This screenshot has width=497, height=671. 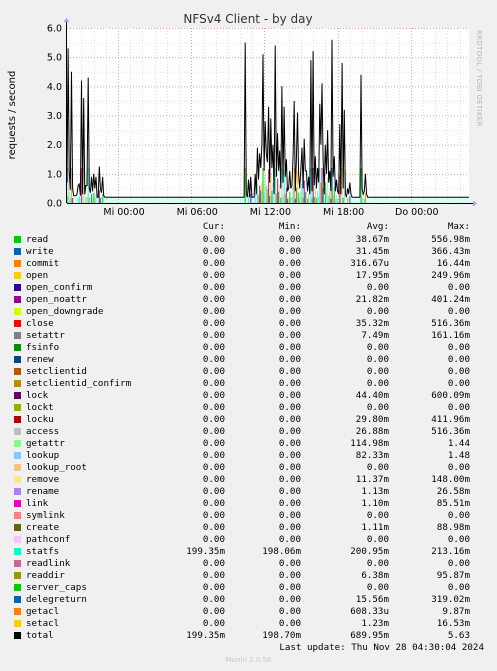 I want to click on legend-avg-value: 29.80m, so click(x=372, y=419).